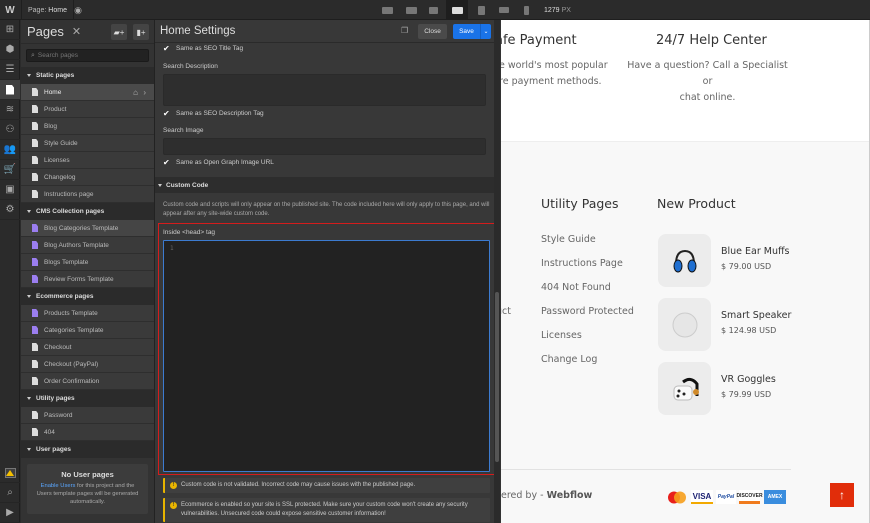 The image size is (870, 523). What do you see at coordinates (677, 497) in the screenshot?
I see `mastercard-icon` at bounding box center [677, 497].